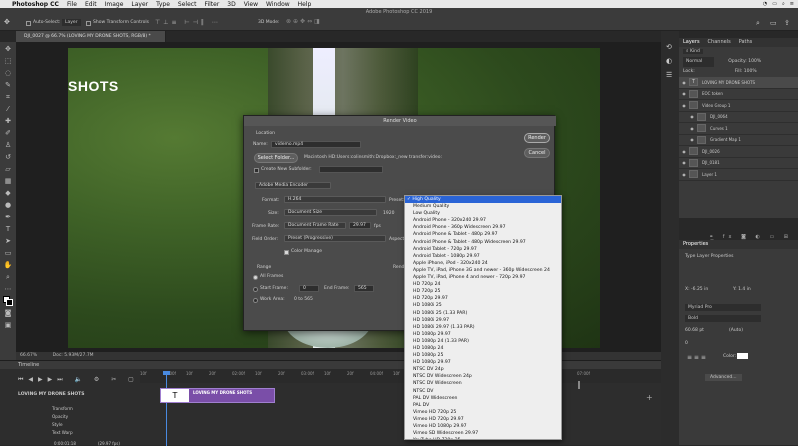 The height and width of the screenshot is (446, 798). What do you see at coordinates (256, 170) in the screenshot?
I see `create-subfolder-checkbox` at bounding box center [256, 170].